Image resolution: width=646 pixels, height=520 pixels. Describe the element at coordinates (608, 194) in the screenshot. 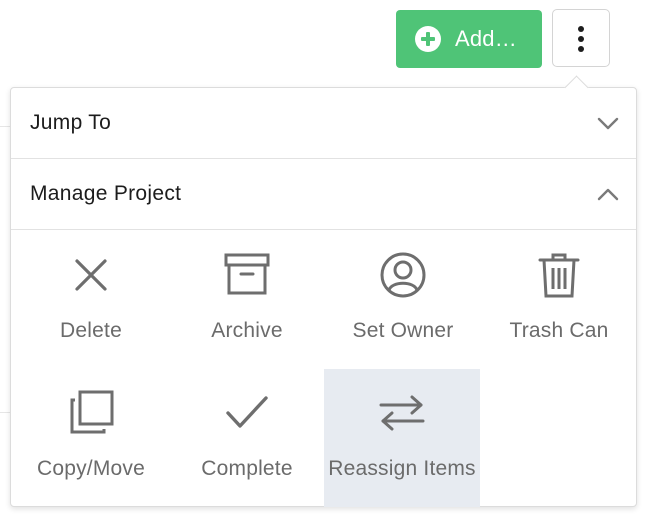

I see `chevron-up-icon` at that location.